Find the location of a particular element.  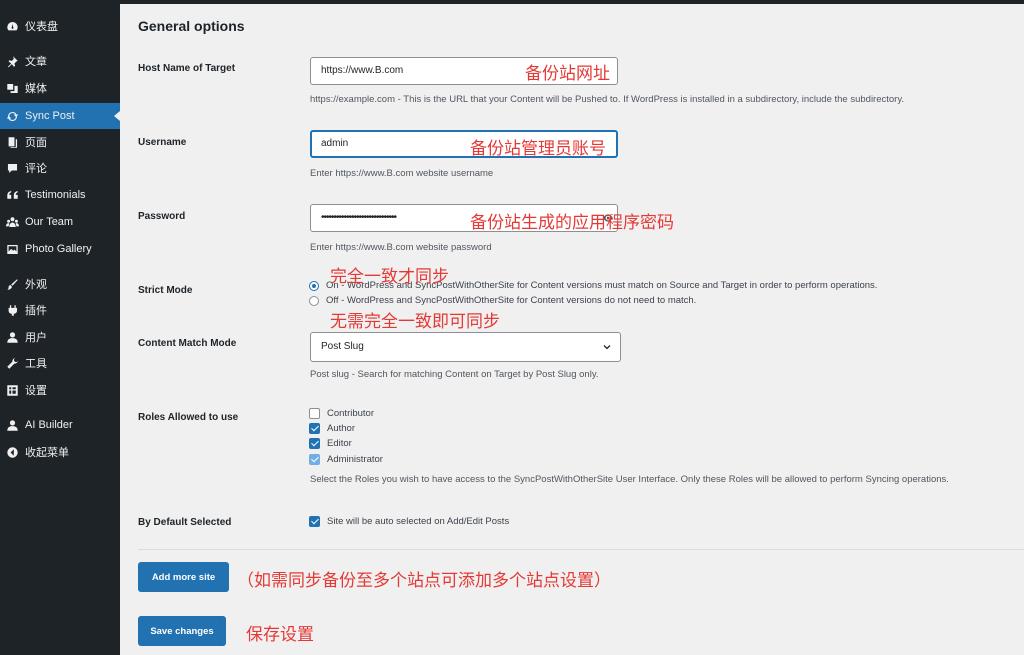

sidebar-item-label: Photo Gallery is located at coordinates (58, 249).